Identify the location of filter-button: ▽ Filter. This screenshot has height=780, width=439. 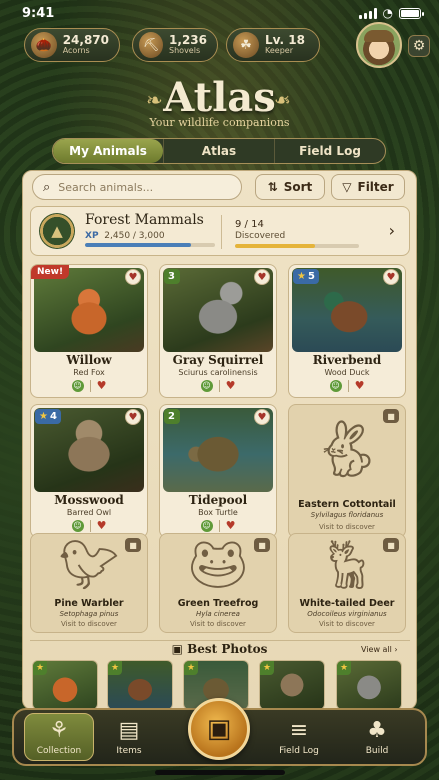
(368, 187).